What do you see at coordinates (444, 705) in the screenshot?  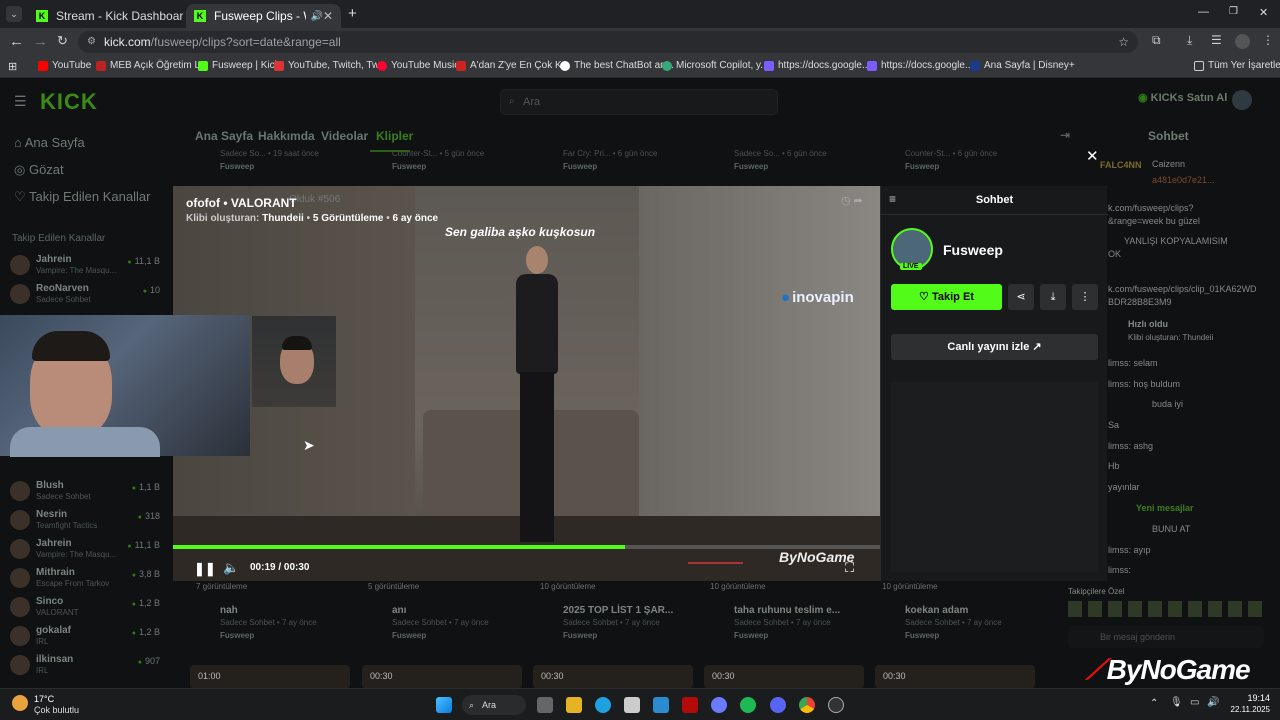 I see `windows-start-icon` at bounding box center [444, 705].